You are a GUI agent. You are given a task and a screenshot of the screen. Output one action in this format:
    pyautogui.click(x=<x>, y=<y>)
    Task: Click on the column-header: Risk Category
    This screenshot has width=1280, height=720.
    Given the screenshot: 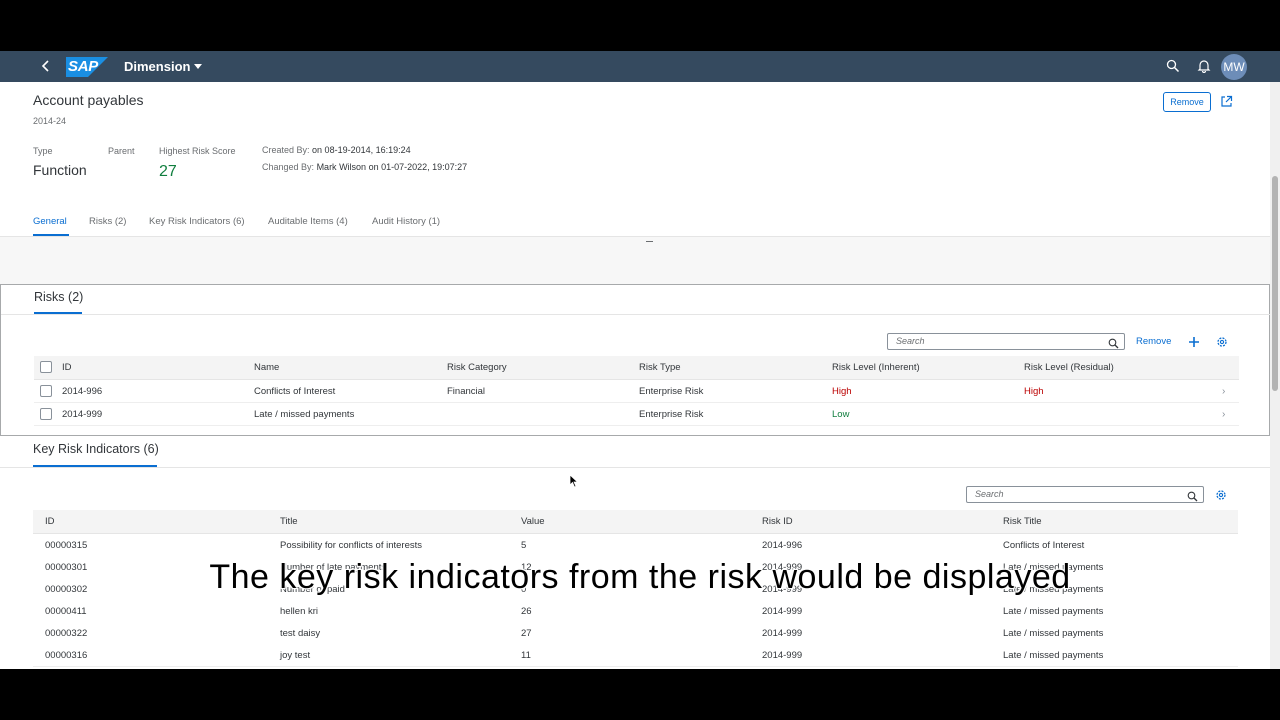 What is the action you would take?
    pyautogui.click(x=477, y=367)
    